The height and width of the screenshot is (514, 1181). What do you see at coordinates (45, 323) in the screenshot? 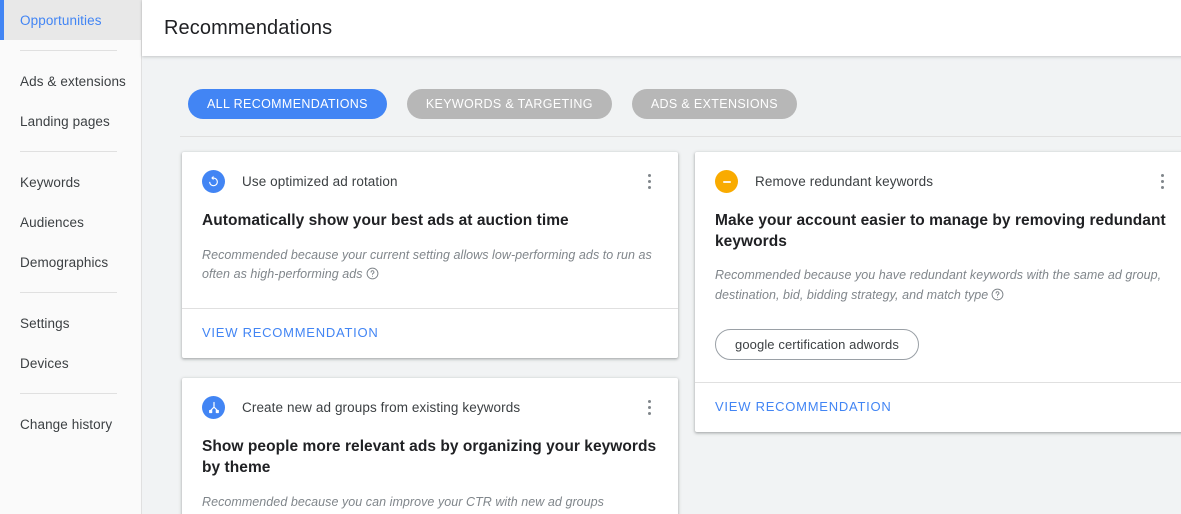
I see `sidebar-item-label: Settings` at bounding box center [45, 323].